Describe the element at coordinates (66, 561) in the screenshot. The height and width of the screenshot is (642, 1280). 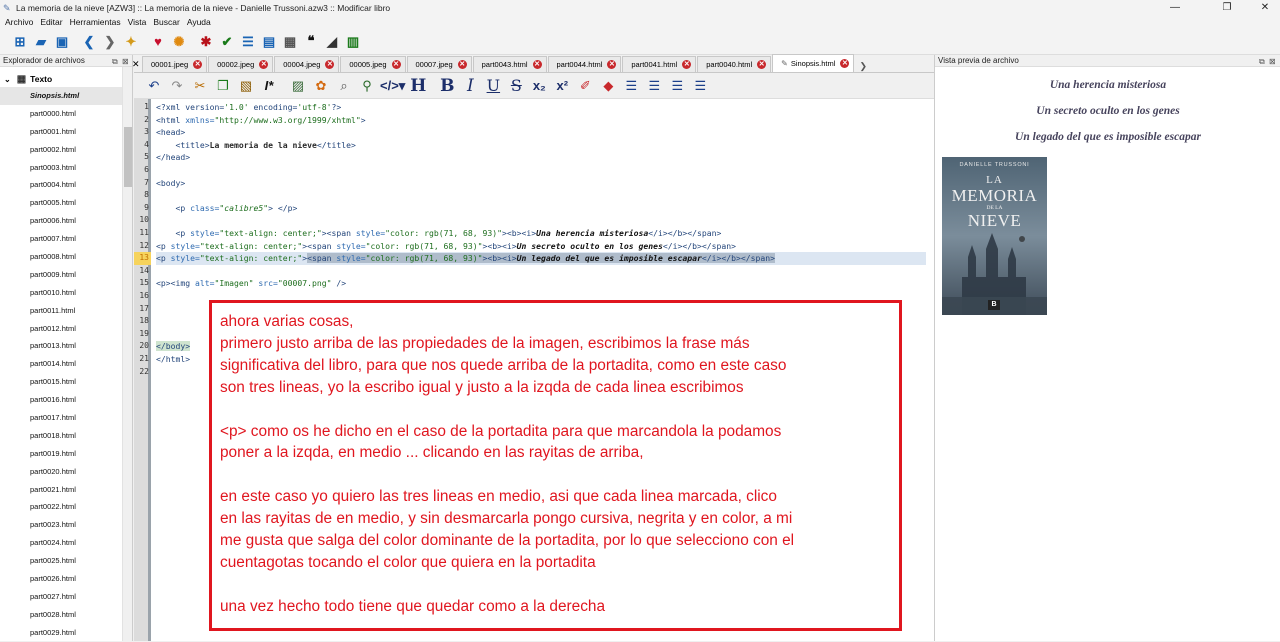
I see `file-item: part0025.html` at that location.